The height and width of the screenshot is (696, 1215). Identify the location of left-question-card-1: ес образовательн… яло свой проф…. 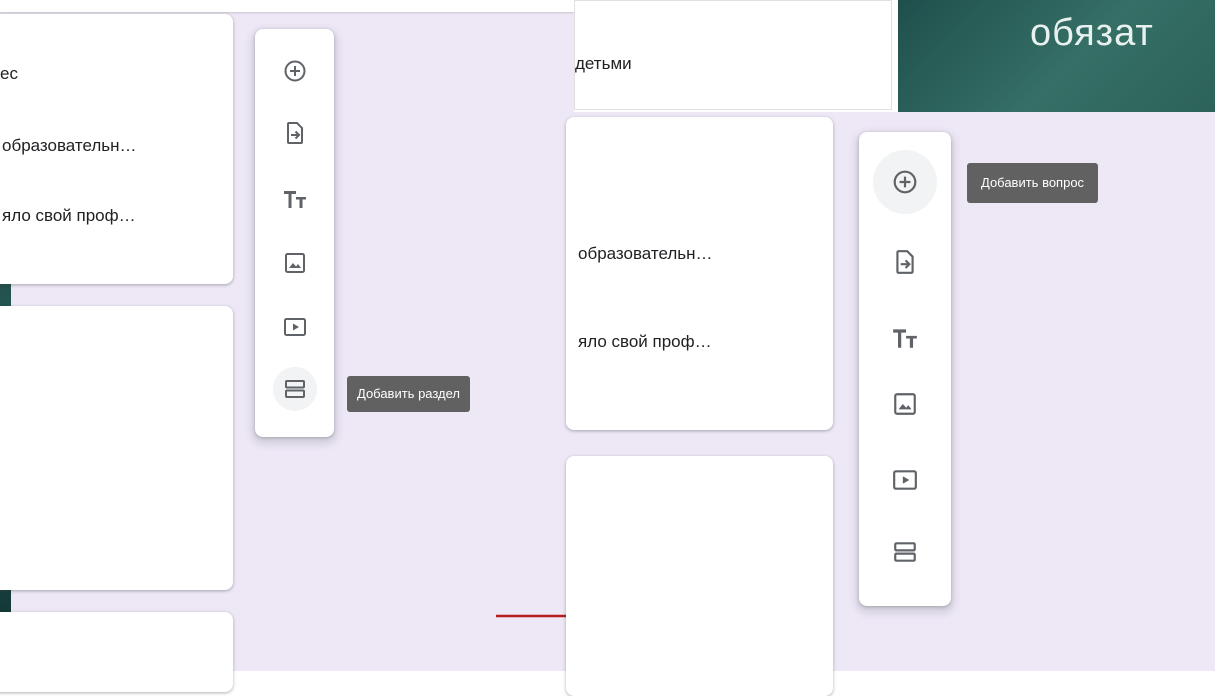
(116, 149).